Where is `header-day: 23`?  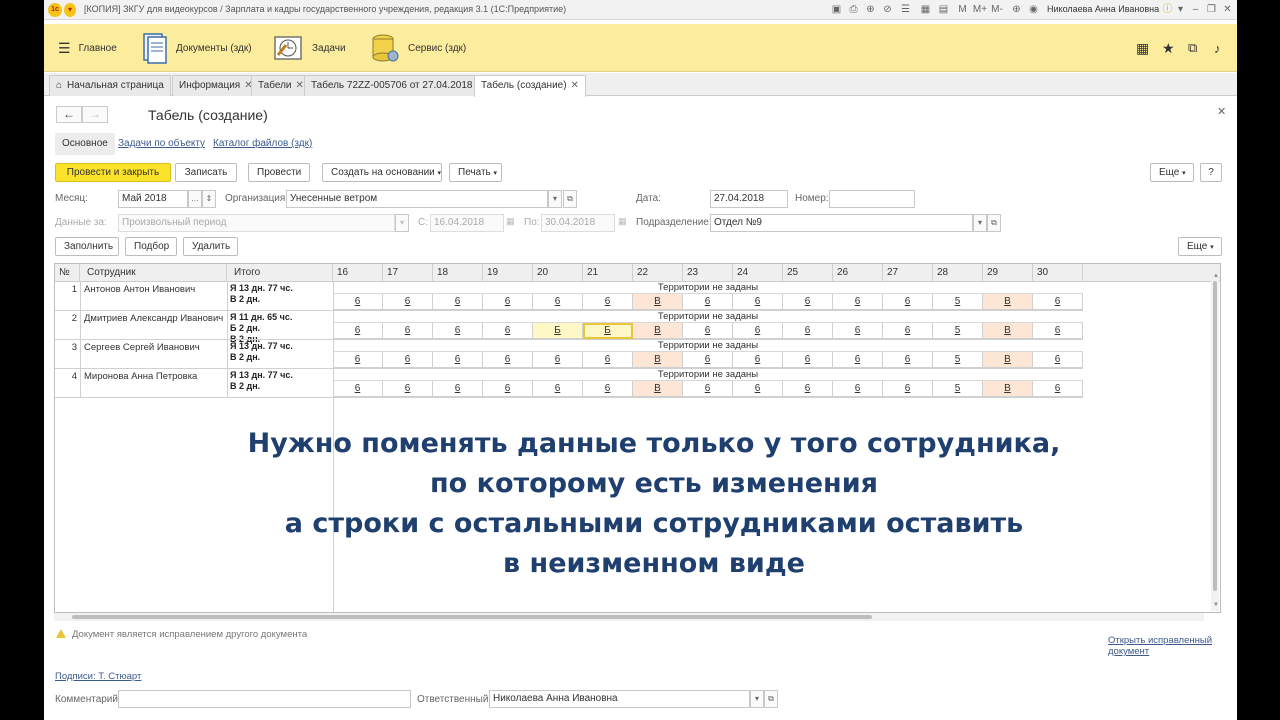
header-day: 23 is located at coordinates (708, 273).